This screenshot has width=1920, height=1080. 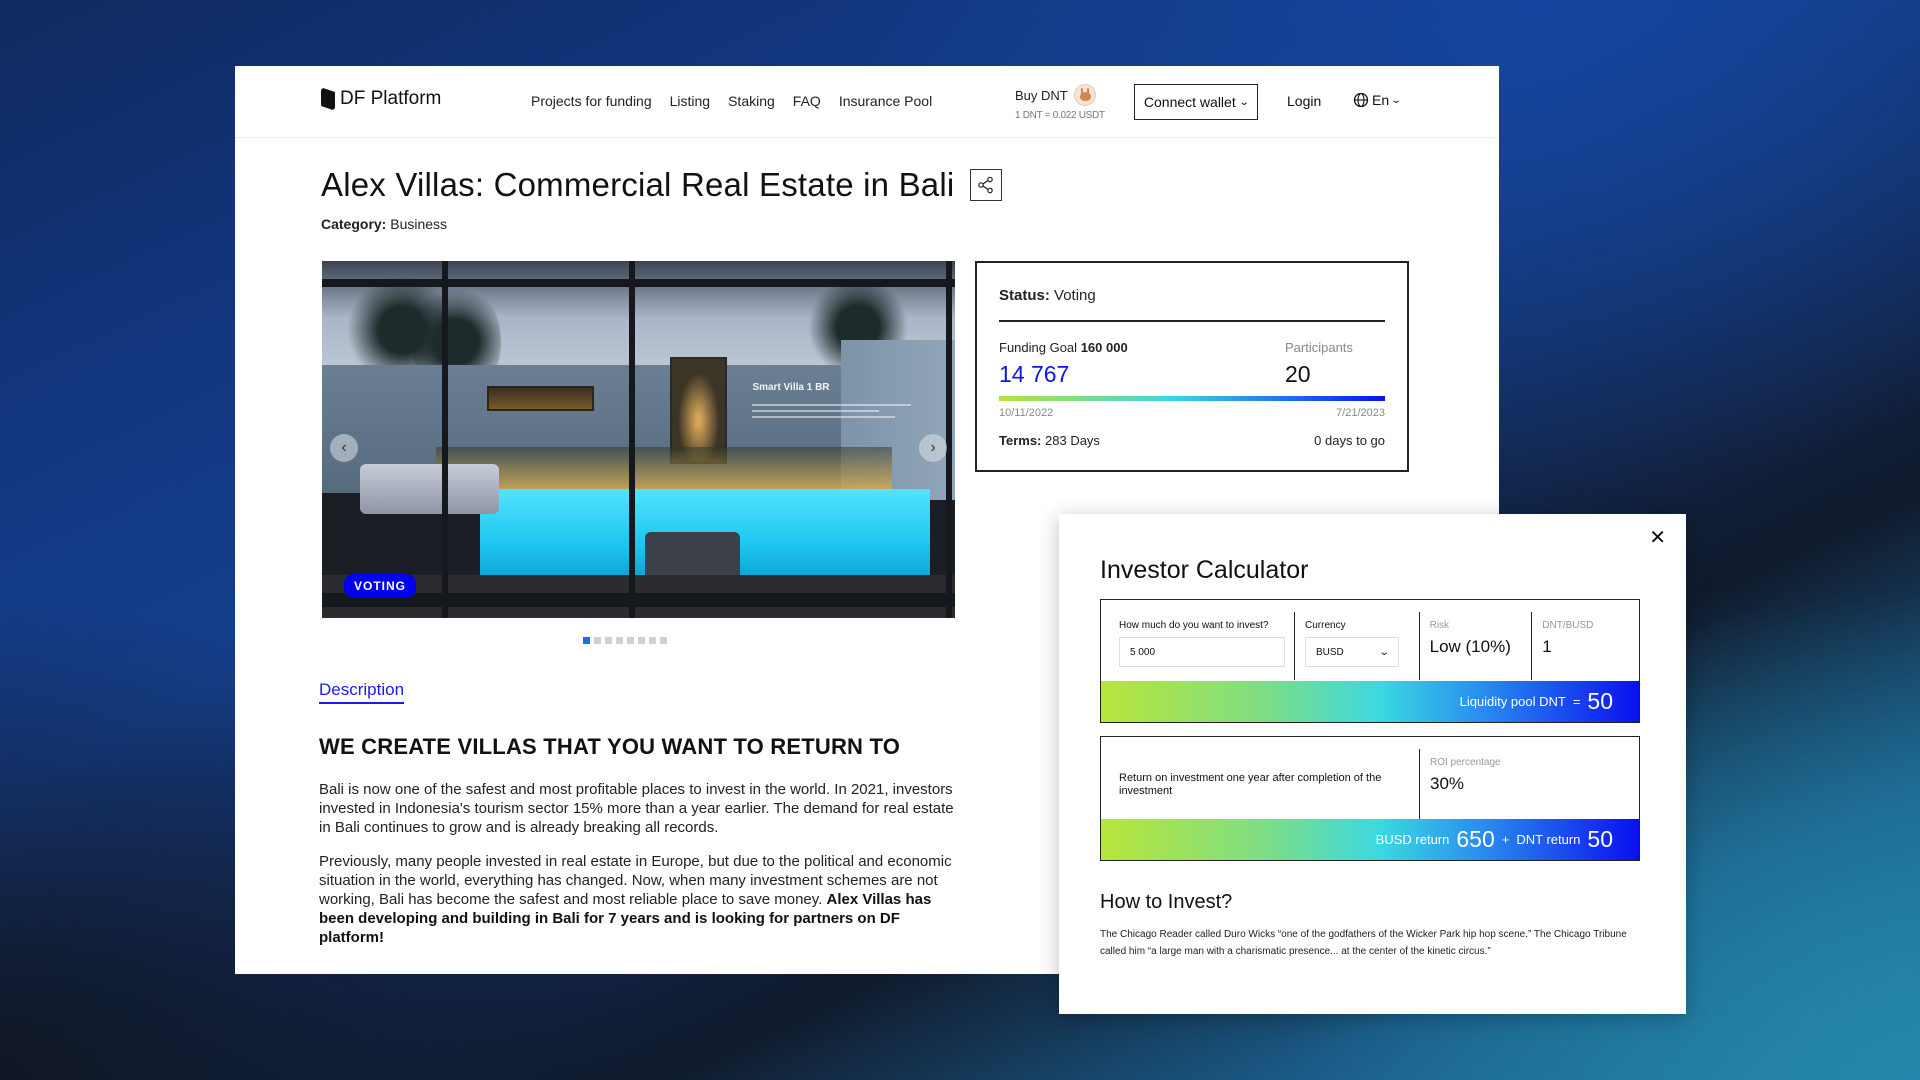 I want to click on buy-dnt: Buy DNT 1 DNT = 0.022 USDT, so click(x=1060, y=102).